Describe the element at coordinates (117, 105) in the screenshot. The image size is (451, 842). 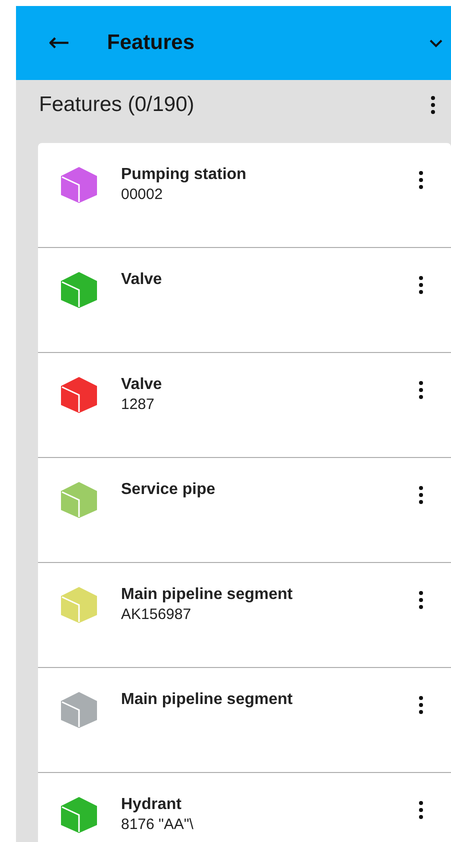
I see `list-title: Features (0/190)` at that location.